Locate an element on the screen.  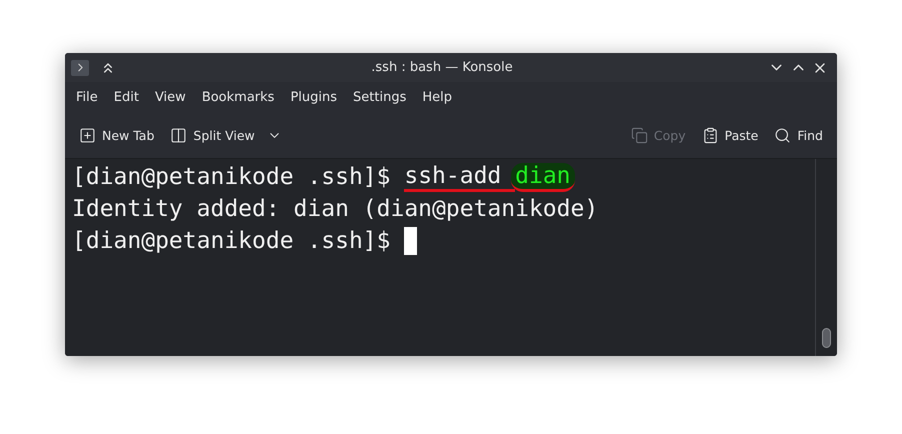
scrollbar-thumb is located at coordinates (826, 338).